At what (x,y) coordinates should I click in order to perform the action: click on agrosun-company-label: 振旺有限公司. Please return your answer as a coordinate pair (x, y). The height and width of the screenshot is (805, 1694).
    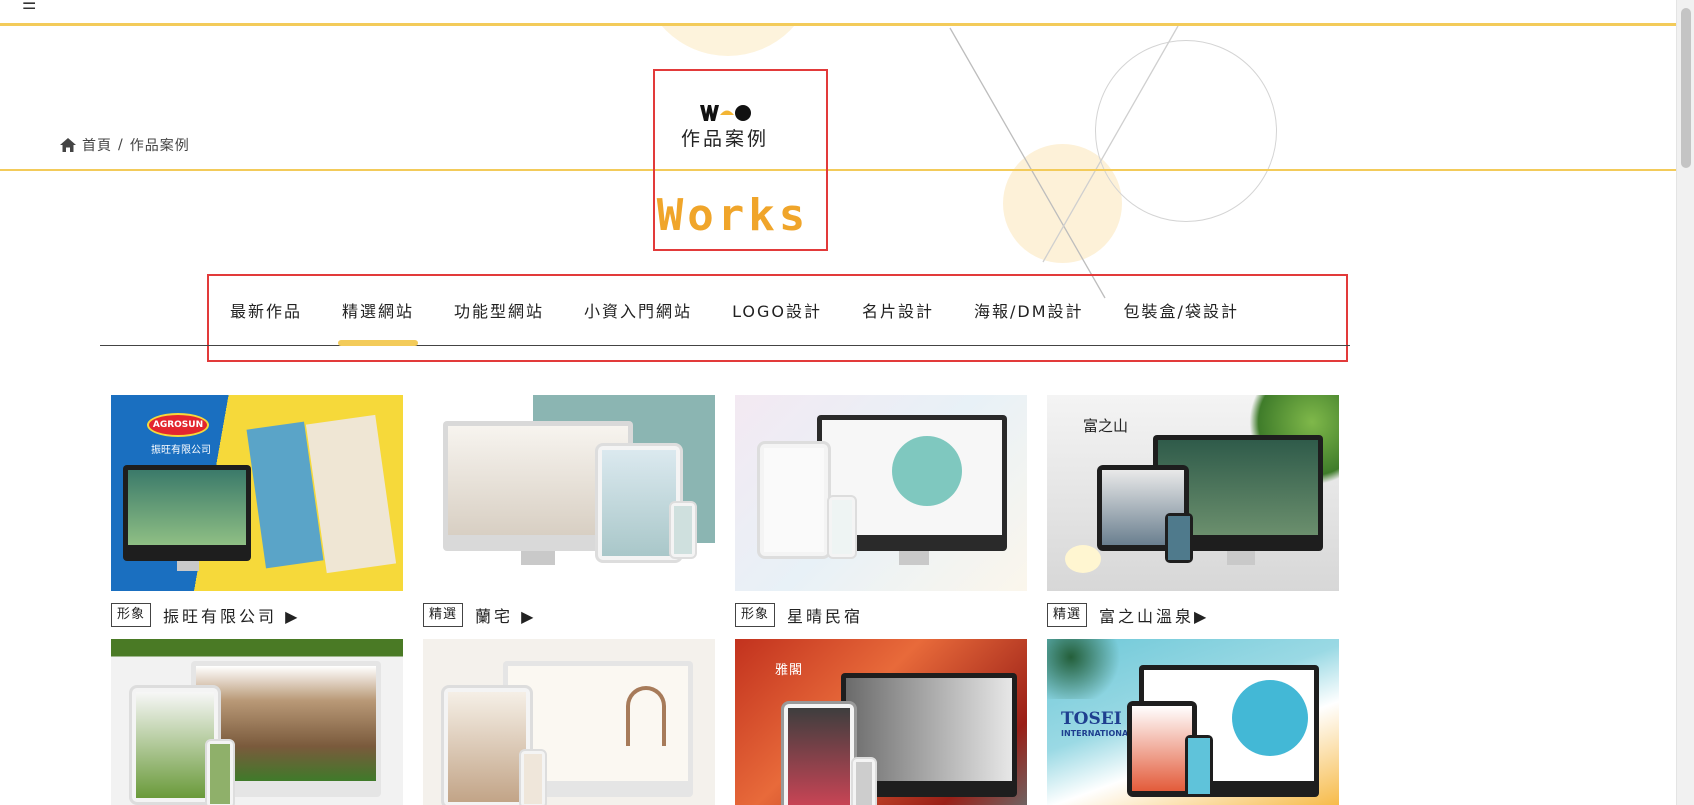
    Looking at the image, I should click on (181, 450).